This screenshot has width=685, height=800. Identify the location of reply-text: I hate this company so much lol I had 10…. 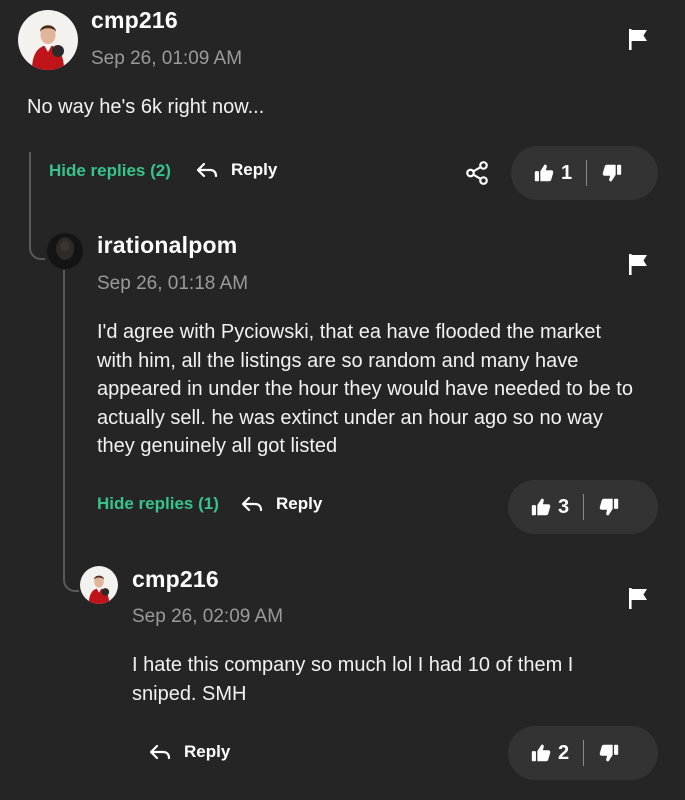
(353, 679).